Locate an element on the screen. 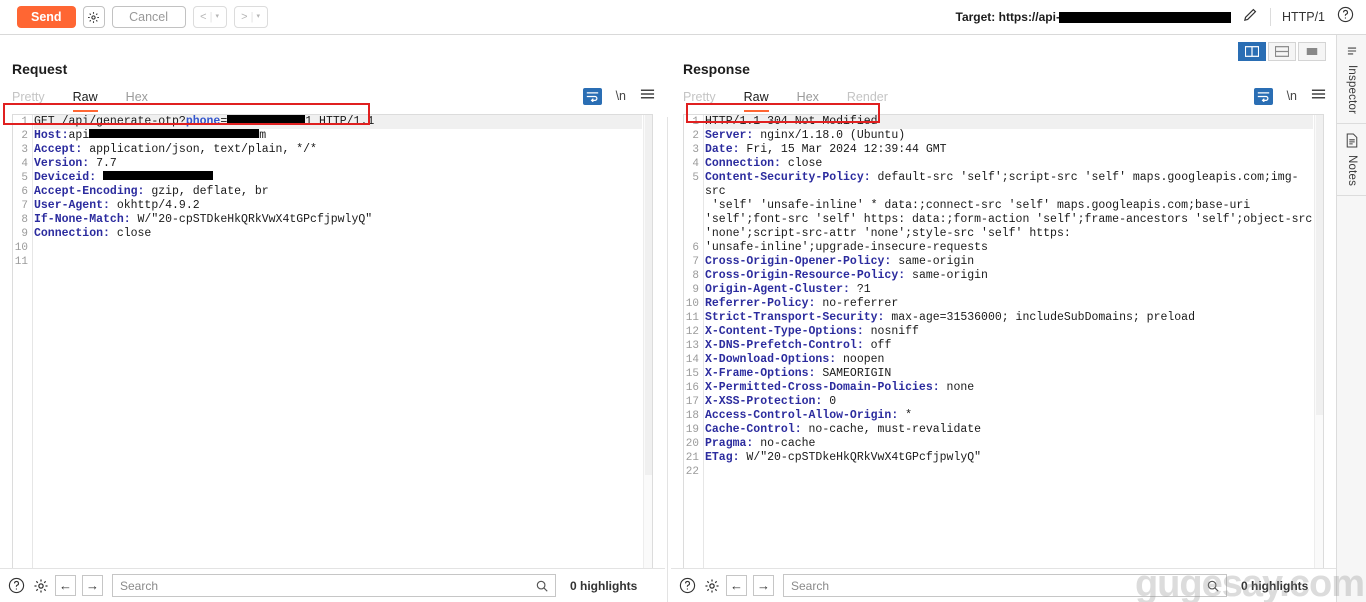 This screenshot has width=1366, height=602. edit-target-button is located at coordinates (1250, 17).